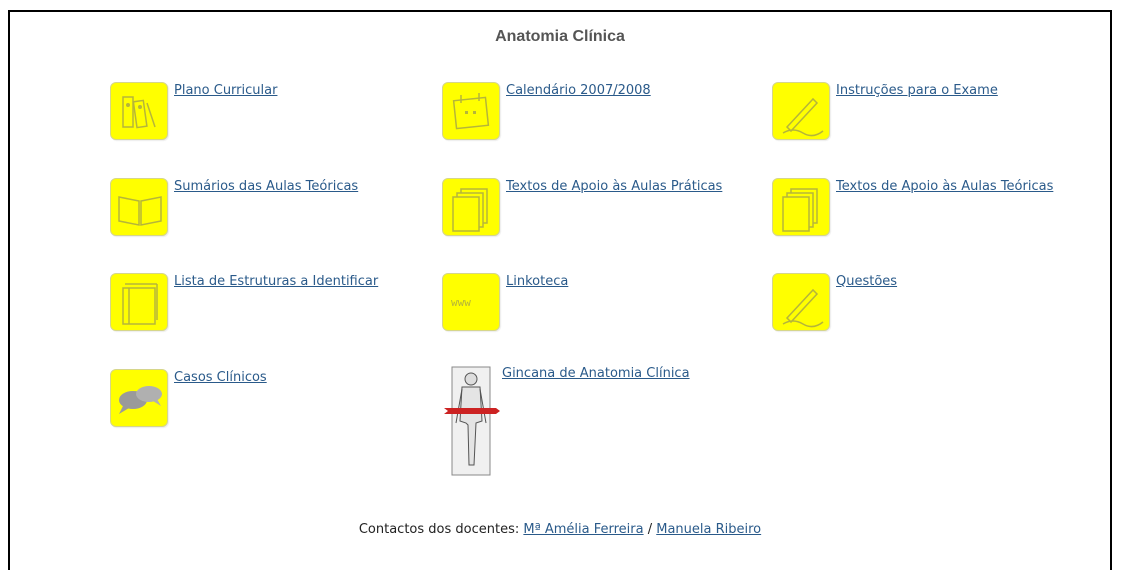  I want to click on contact-link-manuela-ribeiro: Manuela Ribeiro, so click(708, 529).